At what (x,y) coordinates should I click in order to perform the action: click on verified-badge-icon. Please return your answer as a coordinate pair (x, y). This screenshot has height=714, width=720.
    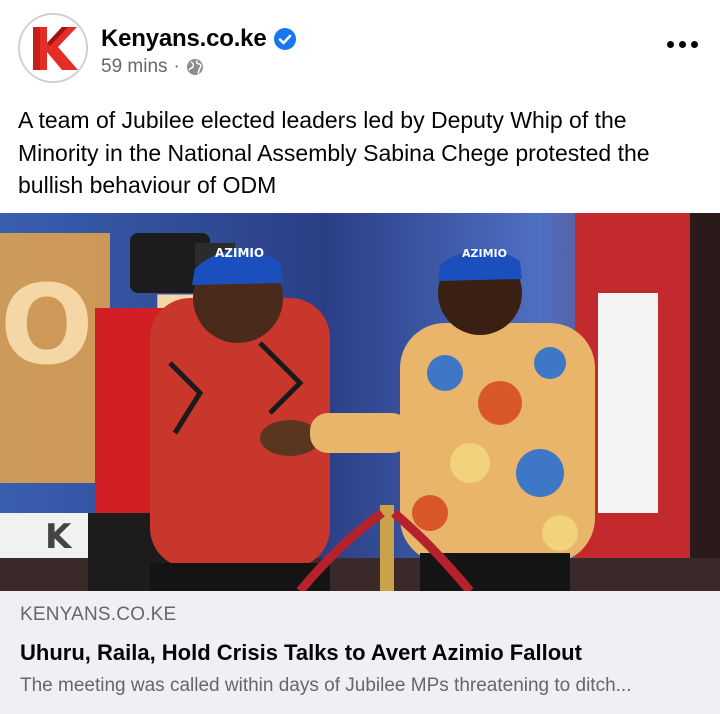
    Looking at the image, I should click on (285, 39).